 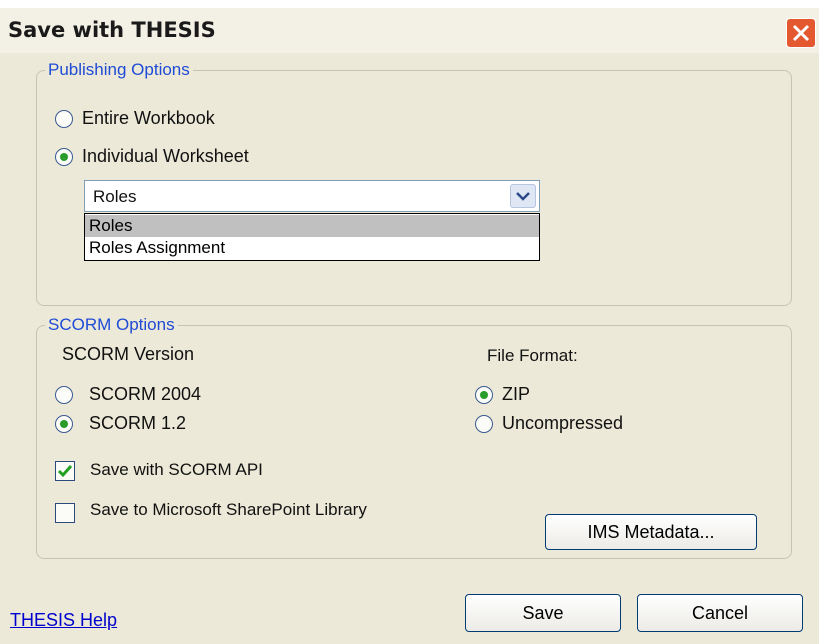 I want to click on save-scorm-api-label: Save with SCORM API, so click(x=176, y=469).